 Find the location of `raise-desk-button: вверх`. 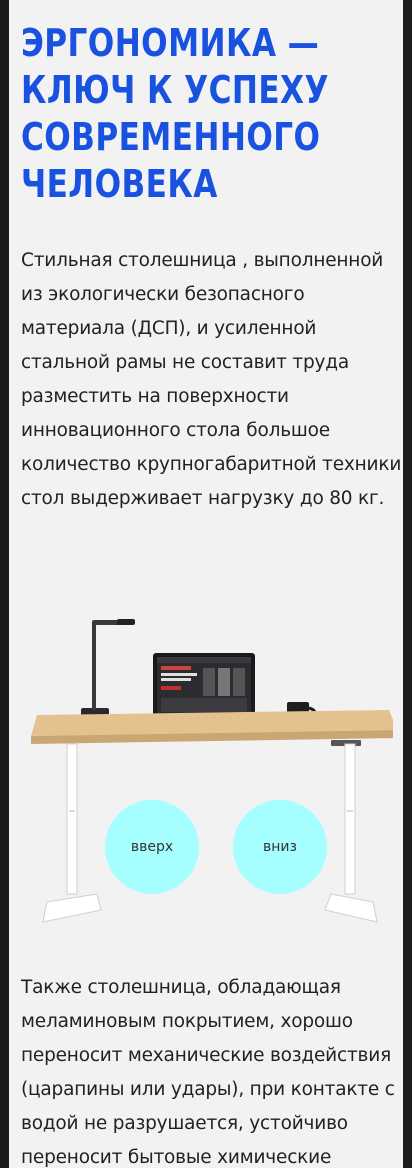

raise-desk-button: вверх is located at coordinates (152, 847).